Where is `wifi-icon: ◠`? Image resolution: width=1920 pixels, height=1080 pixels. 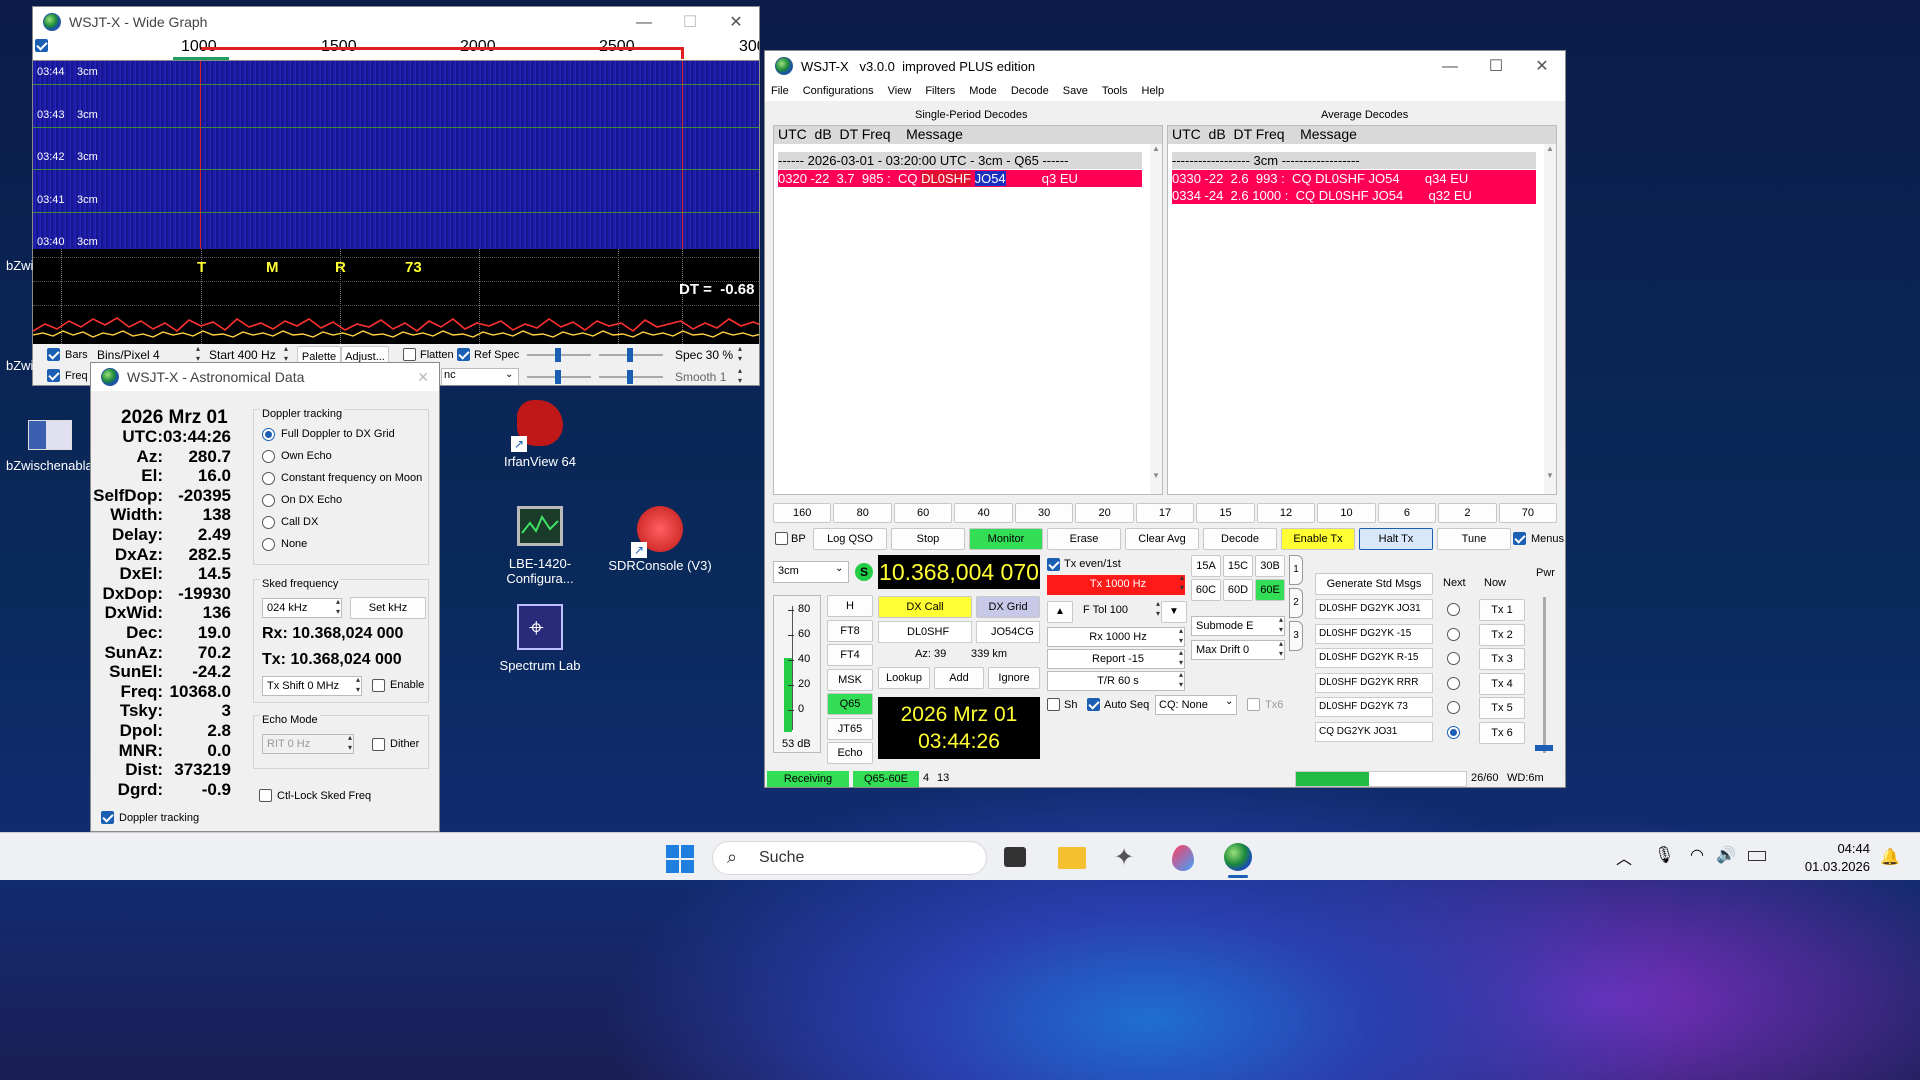 wifi-icon: ◠ is located at coordinates (1697, 855).